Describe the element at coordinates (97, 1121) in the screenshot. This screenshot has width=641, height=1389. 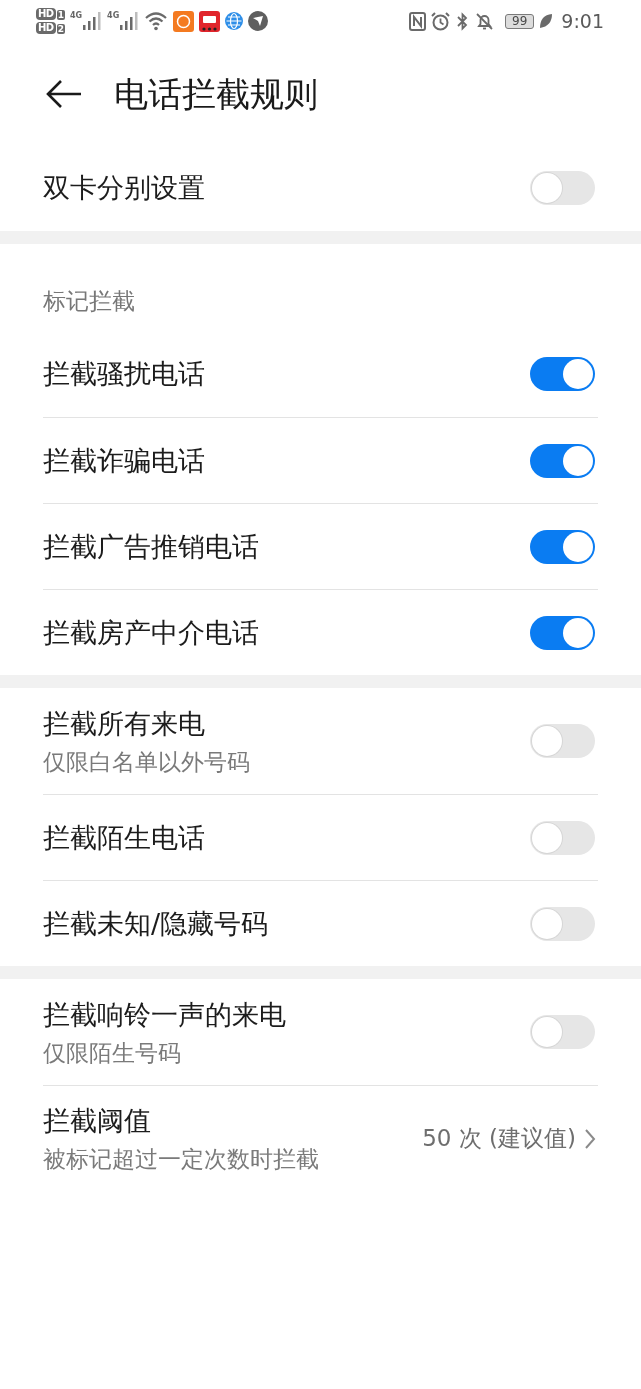
I see `setting-label: 拦截阈值` at that location.